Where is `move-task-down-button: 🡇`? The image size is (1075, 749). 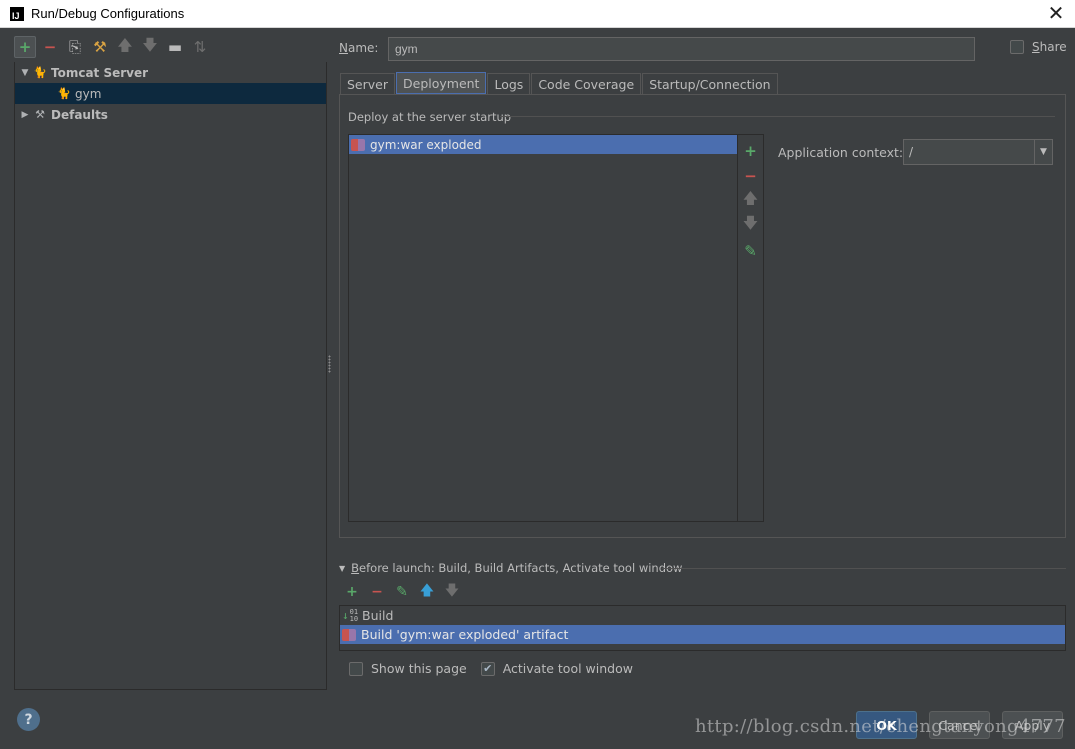
move-task-down-button: 🡇 is located at coordinates (452, 592).